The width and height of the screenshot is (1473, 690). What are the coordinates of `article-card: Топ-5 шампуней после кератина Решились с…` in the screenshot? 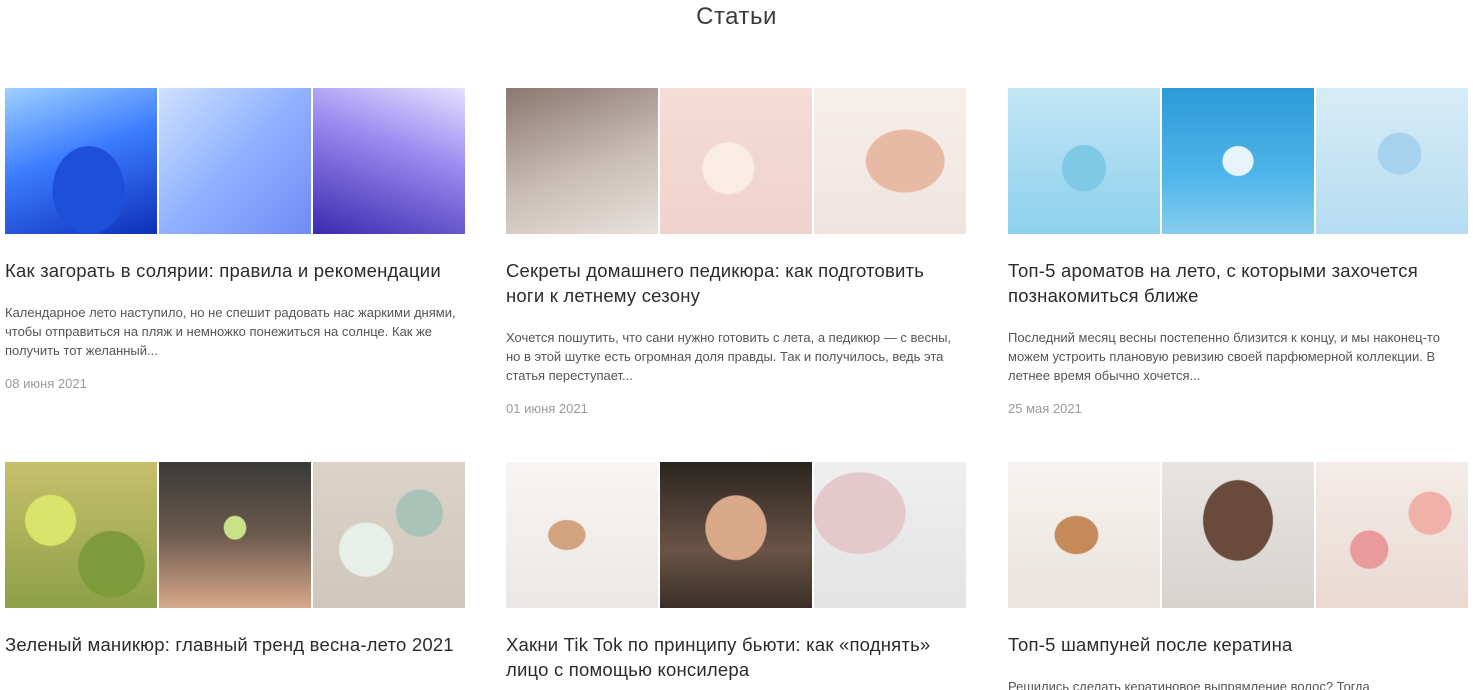 It's located at (1238, 576).